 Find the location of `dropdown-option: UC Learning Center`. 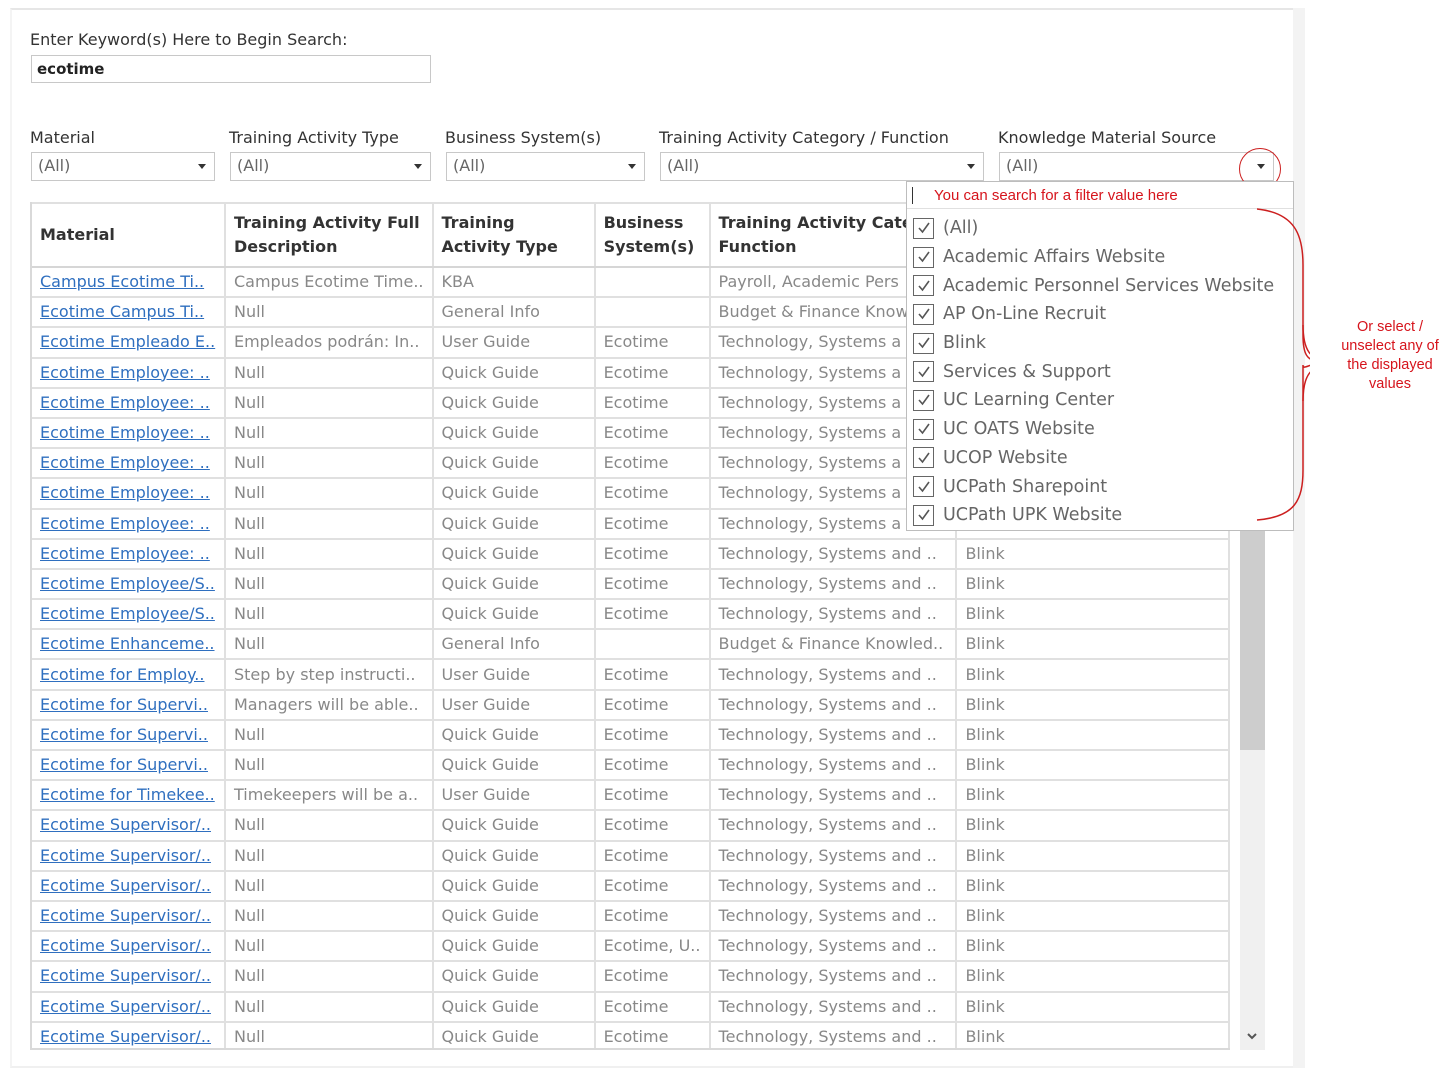

dropdown-option: UC Learning Center is located at coordinates (1100, 400).